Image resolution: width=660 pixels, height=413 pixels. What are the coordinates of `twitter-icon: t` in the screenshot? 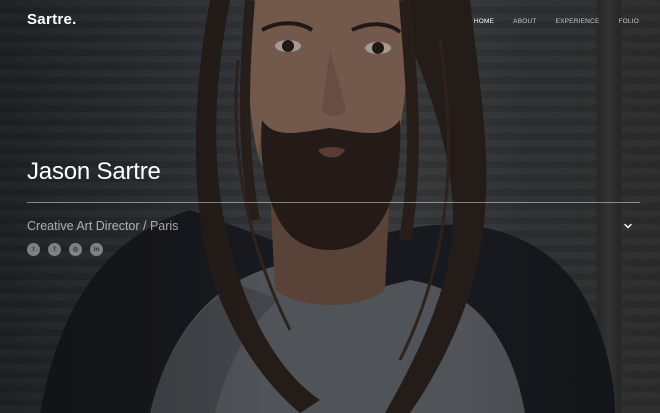 It's located at (33, 249).